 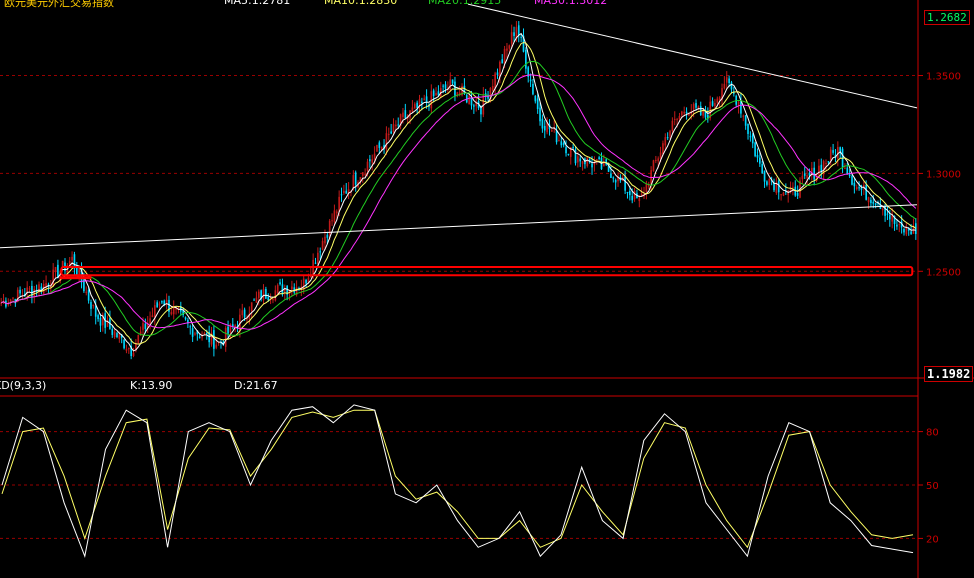 I want to click on lower-trendline, so click(x=459, y=226).